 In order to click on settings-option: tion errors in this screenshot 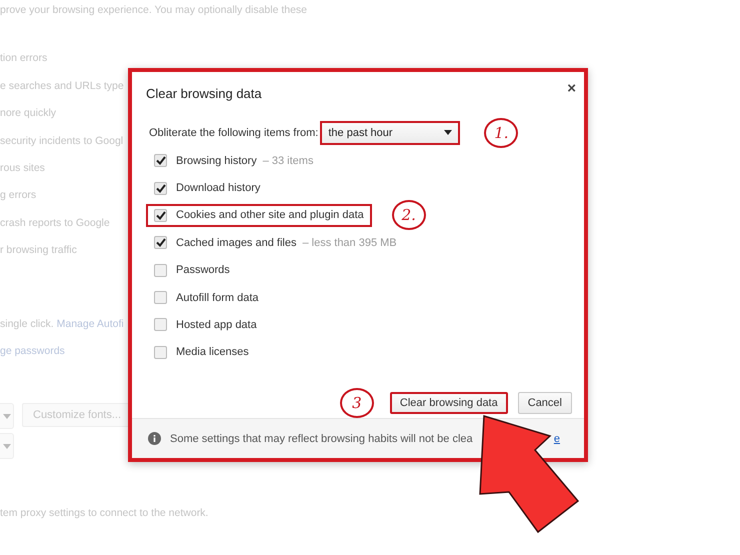, I will do `click(24, 59)`.